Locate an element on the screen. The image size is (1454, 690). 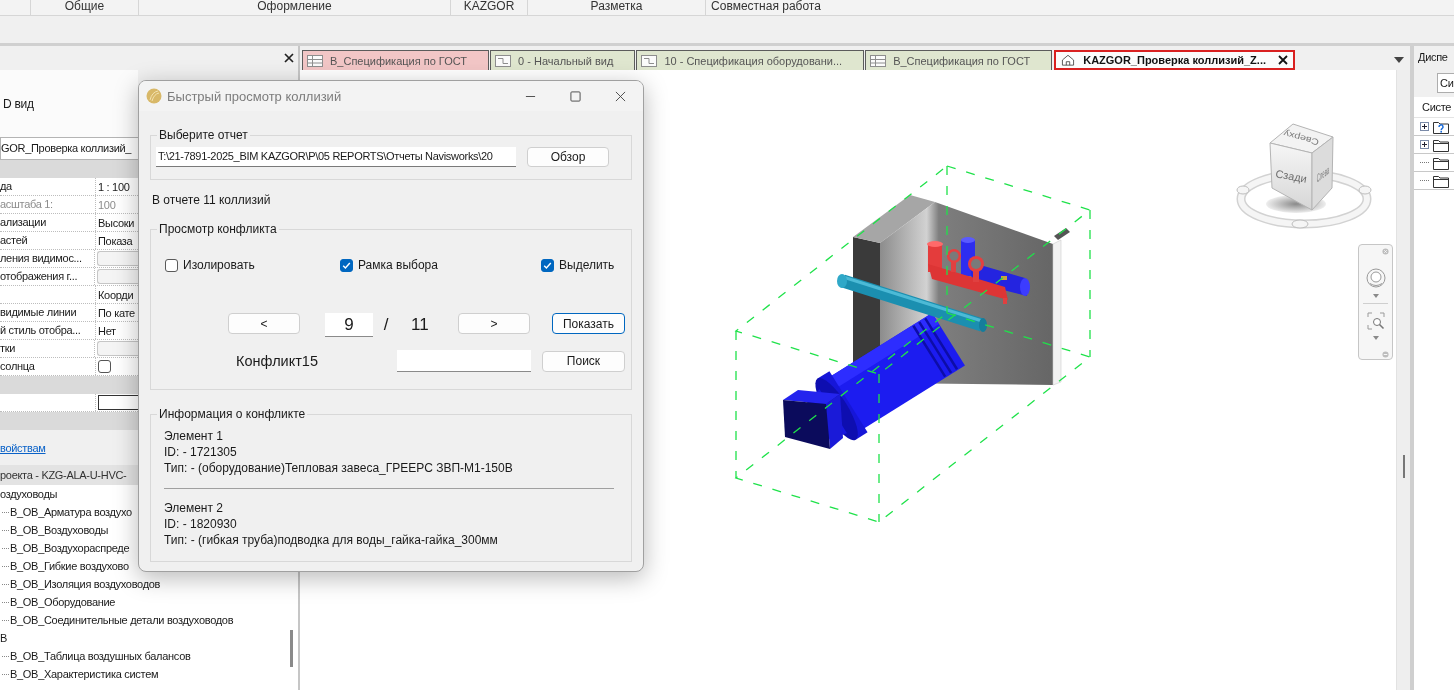
element-type: Тип: - (гибкая труба)подводка для воды_гайка-гайка_300мм is located at coordinates (331, 540).